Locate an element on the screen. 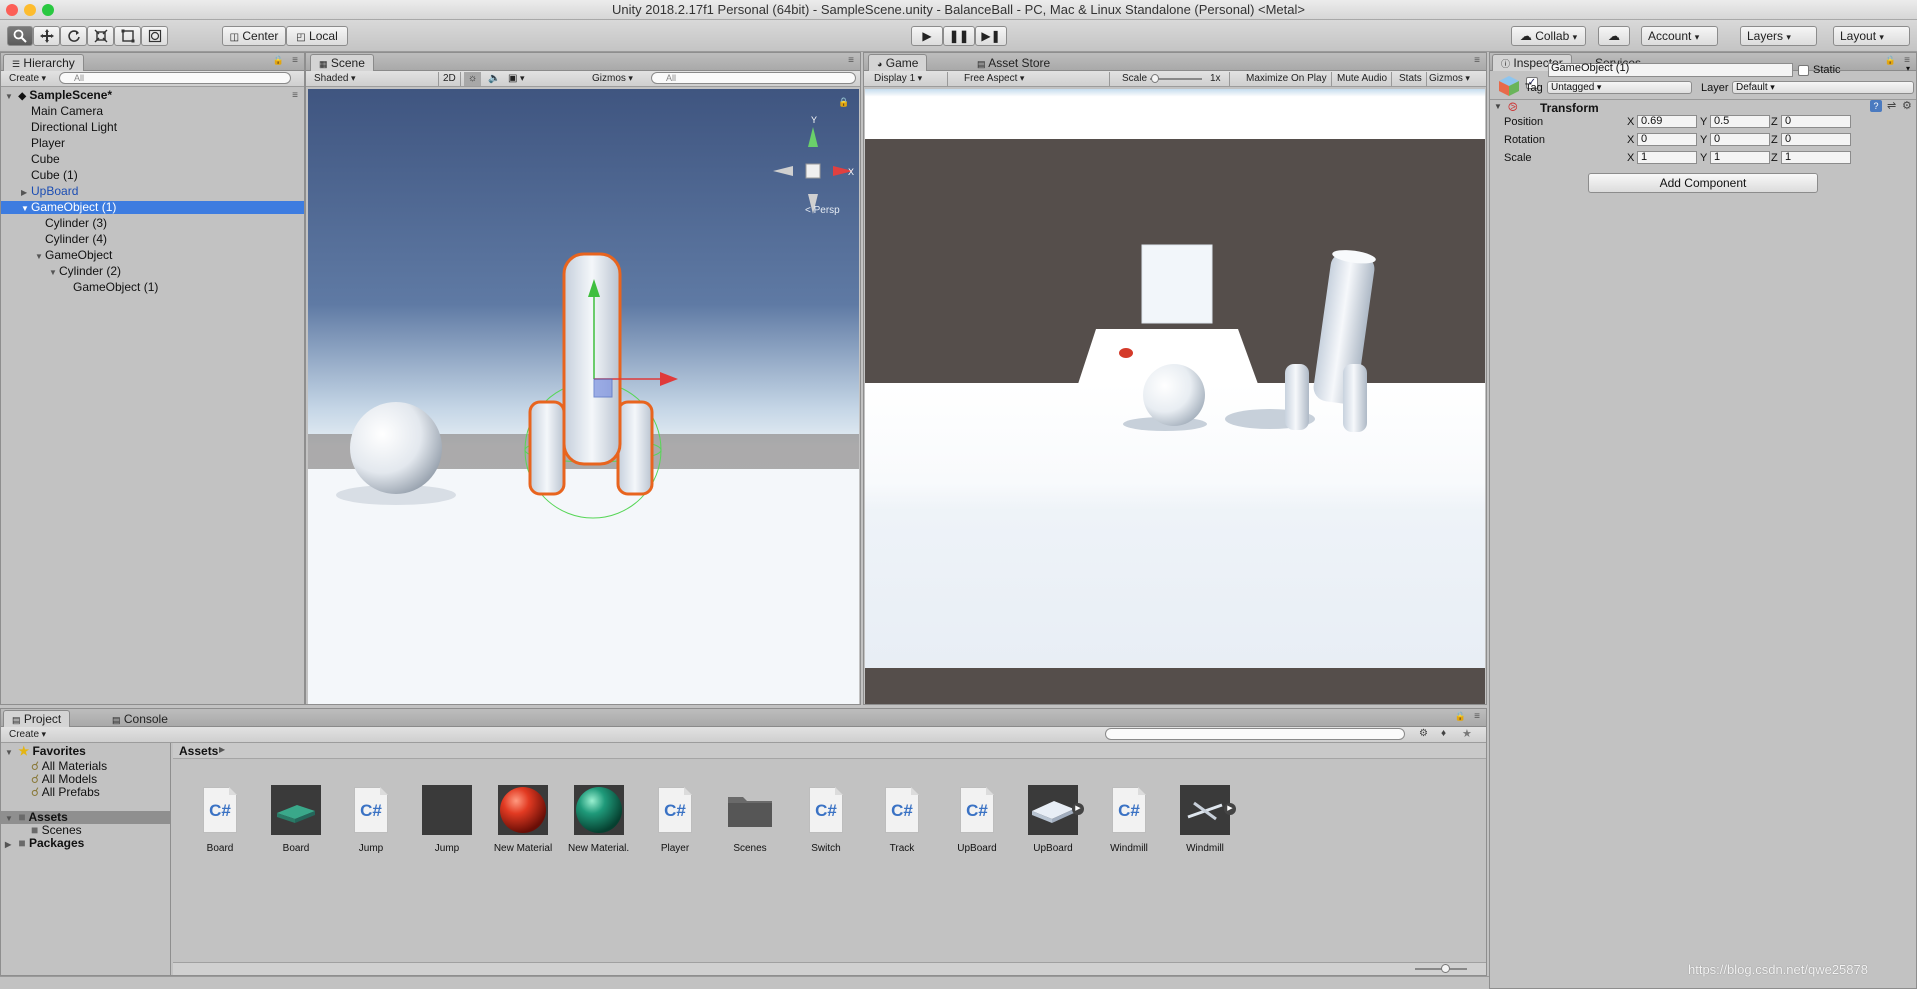 Image resolution: width=1917 pixels, height=989 pixels. lock-icon: 🔒 is located at coordinates (278, 60).